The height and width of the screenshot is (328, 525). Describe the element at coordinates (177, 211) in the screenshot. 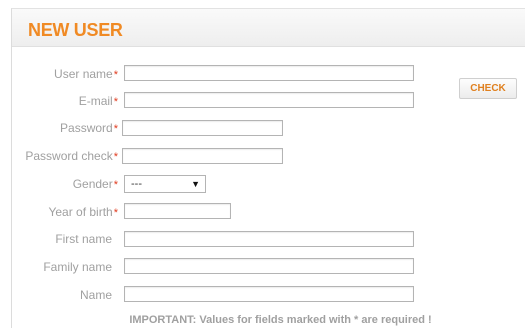

I see `year-of-birth-input` at that location.